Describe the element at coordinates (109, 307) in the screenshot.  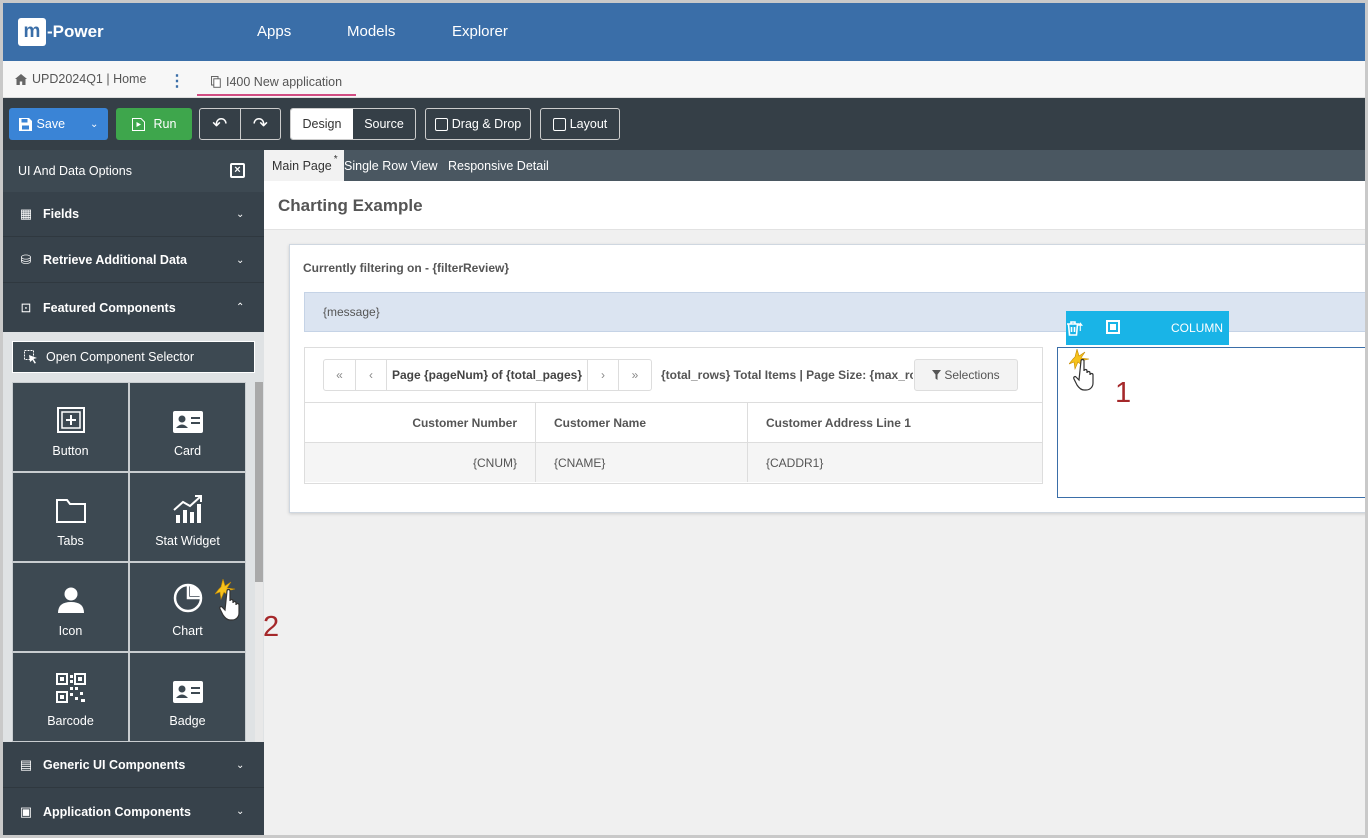
I see `section-featured-label: Featured Components` at that location.